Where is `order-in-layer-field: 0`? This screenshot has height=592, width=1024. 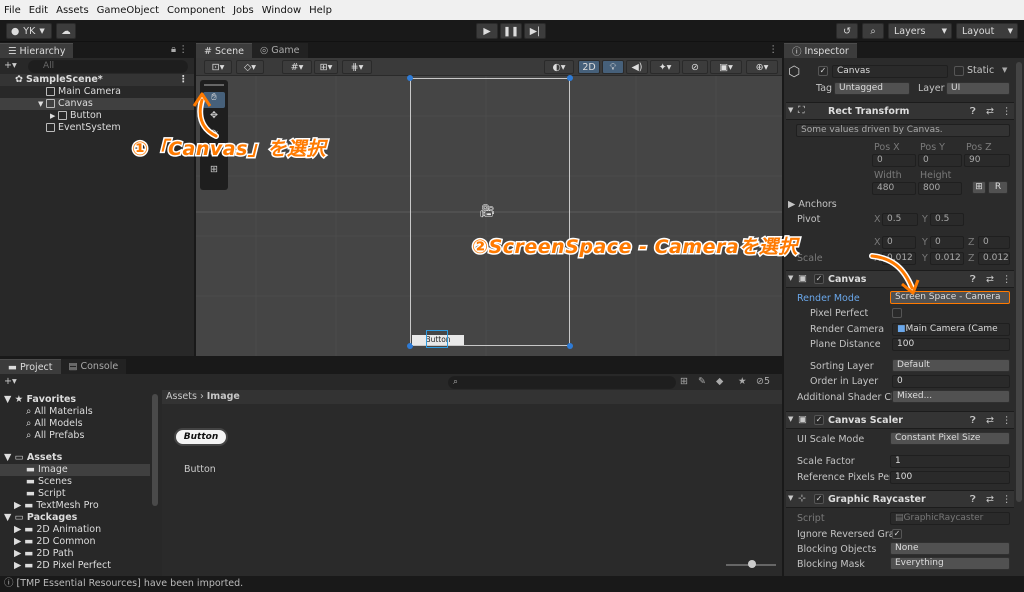 order-in-layer-field: 0 is located at coordinates (951, 381).